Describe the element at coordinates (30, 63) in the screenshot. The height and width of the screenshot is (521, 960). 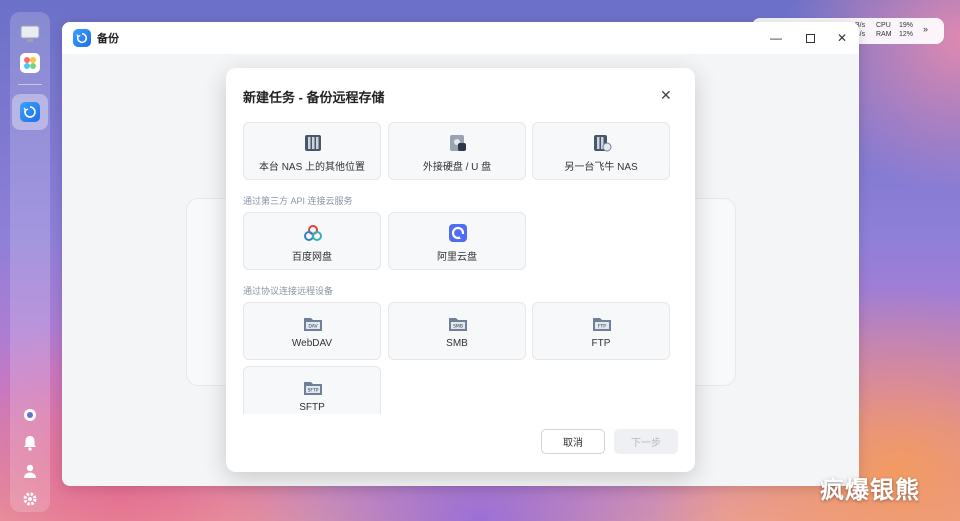
I see `app-center-icon` at that location.